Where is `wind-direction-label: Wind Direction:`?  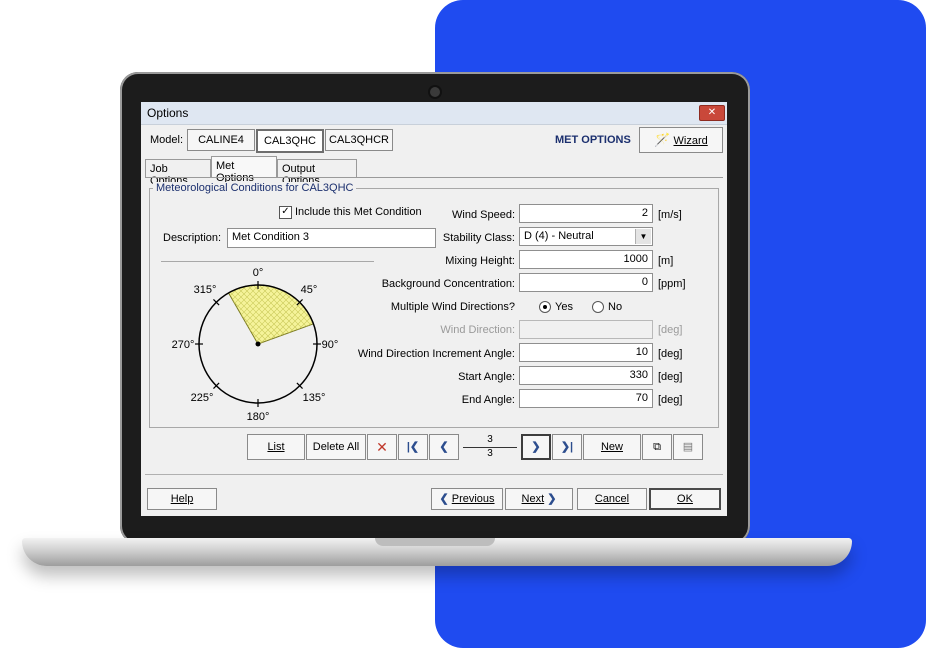
wind-direction-label: Wind Direction: is located at coordinates (477, 330).